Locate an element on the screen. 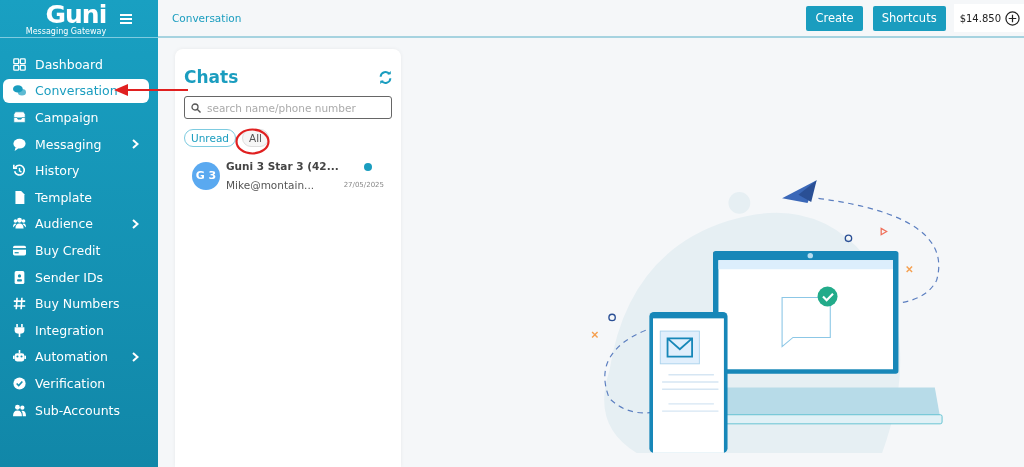 This screenshot has width=1024, height=467. sidebar-item: Verification is located at coordinates (76, 383).